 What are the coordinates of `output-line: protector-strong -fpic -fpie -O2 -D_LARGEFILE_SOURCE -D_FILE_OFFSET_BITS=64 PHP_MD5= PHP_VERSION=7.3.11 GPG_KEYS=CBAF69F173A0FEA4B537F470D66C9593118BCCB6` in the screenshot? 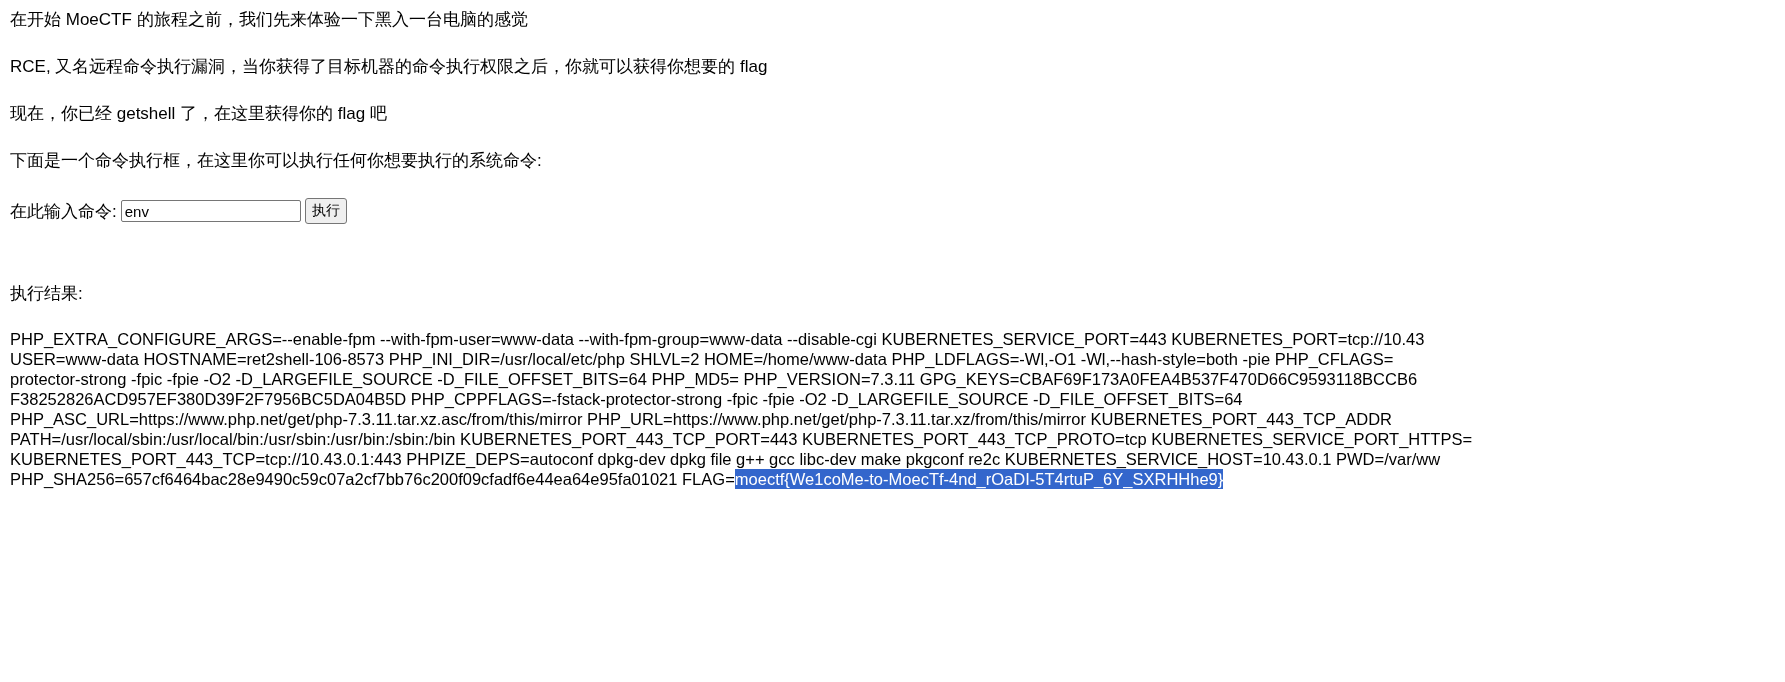 It's located at (714, 379).